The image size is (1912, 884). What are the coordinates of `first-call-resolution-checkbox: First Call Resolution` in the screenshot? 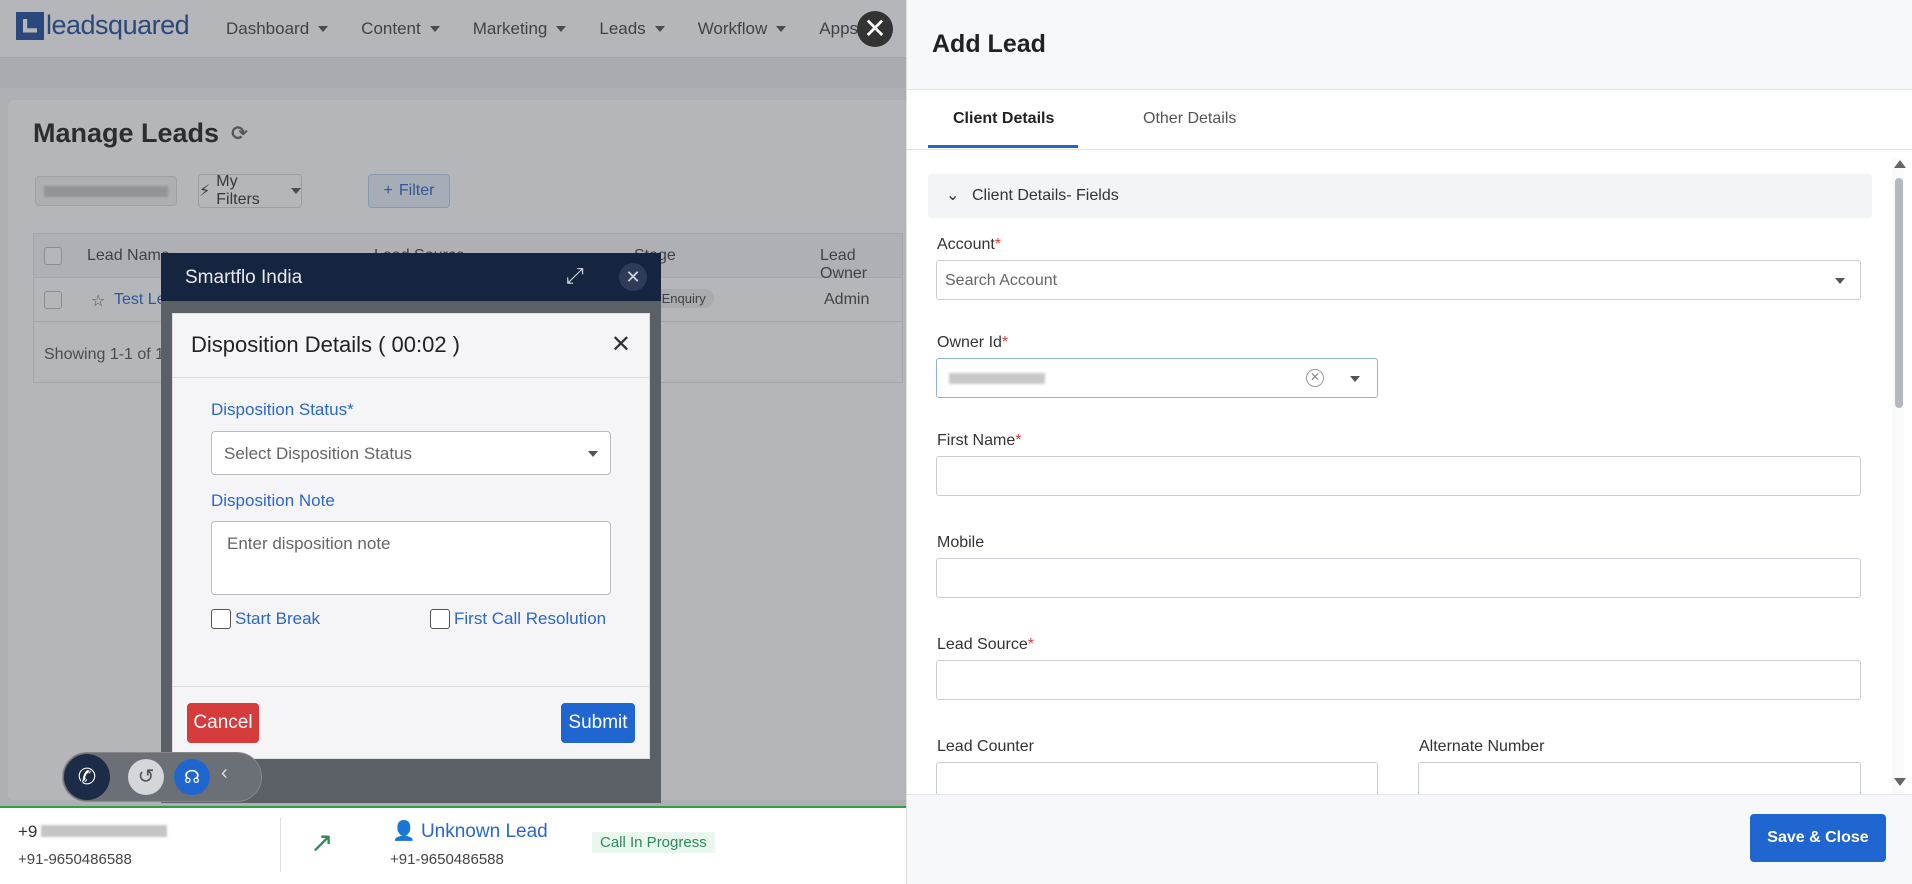 It's located at (518, 619).